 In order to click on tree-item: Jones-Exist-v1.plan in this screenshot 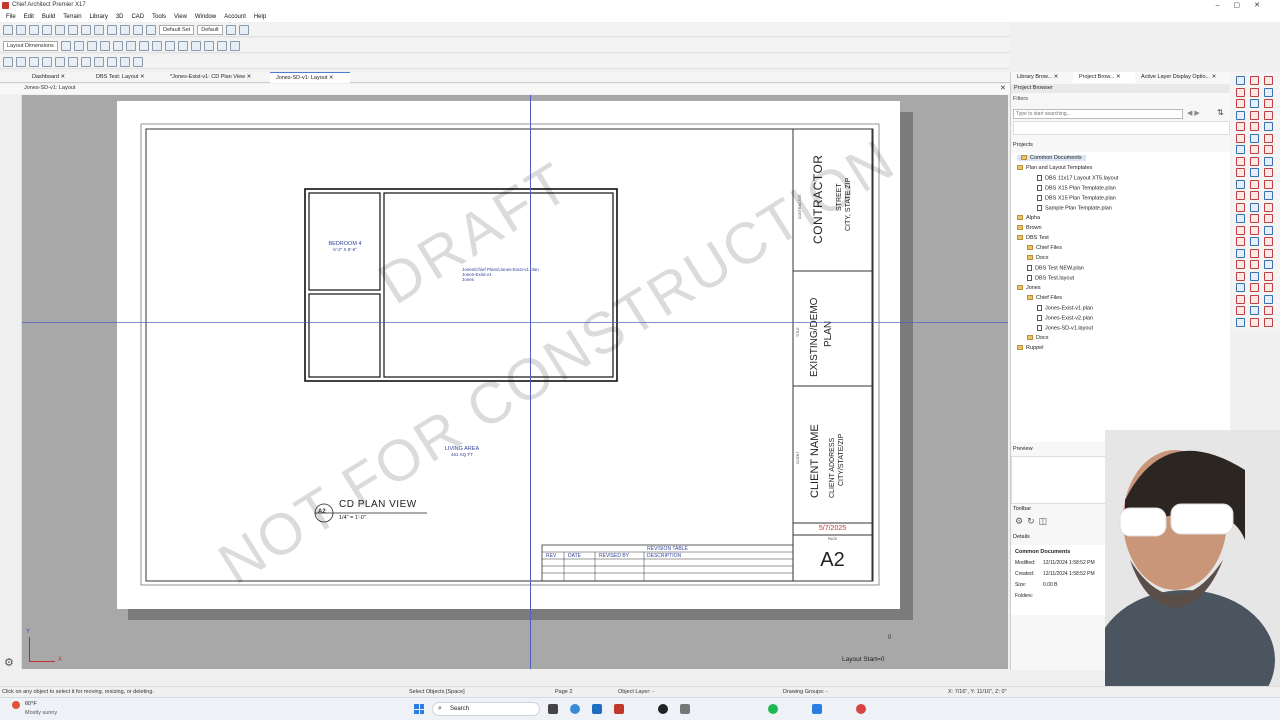, I will do `click(1065, 308)`.